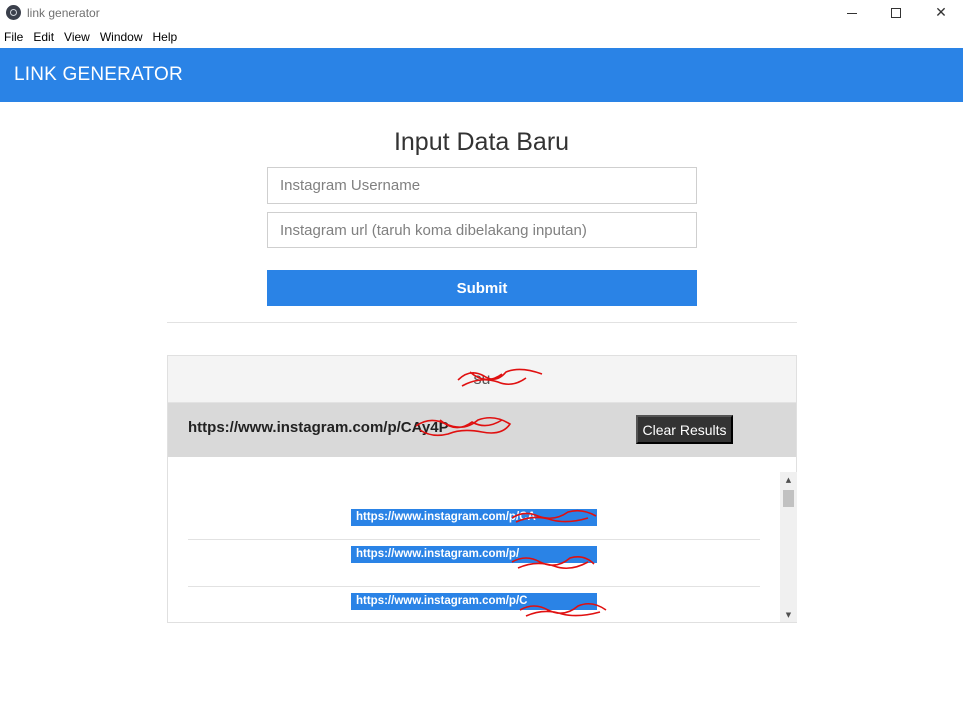 The width and height of the screenshot is (963, 710). What do you see at coordinates (852, 13) in the screenshot?
I see `minimize-icon` at bounding box center [852, 13].